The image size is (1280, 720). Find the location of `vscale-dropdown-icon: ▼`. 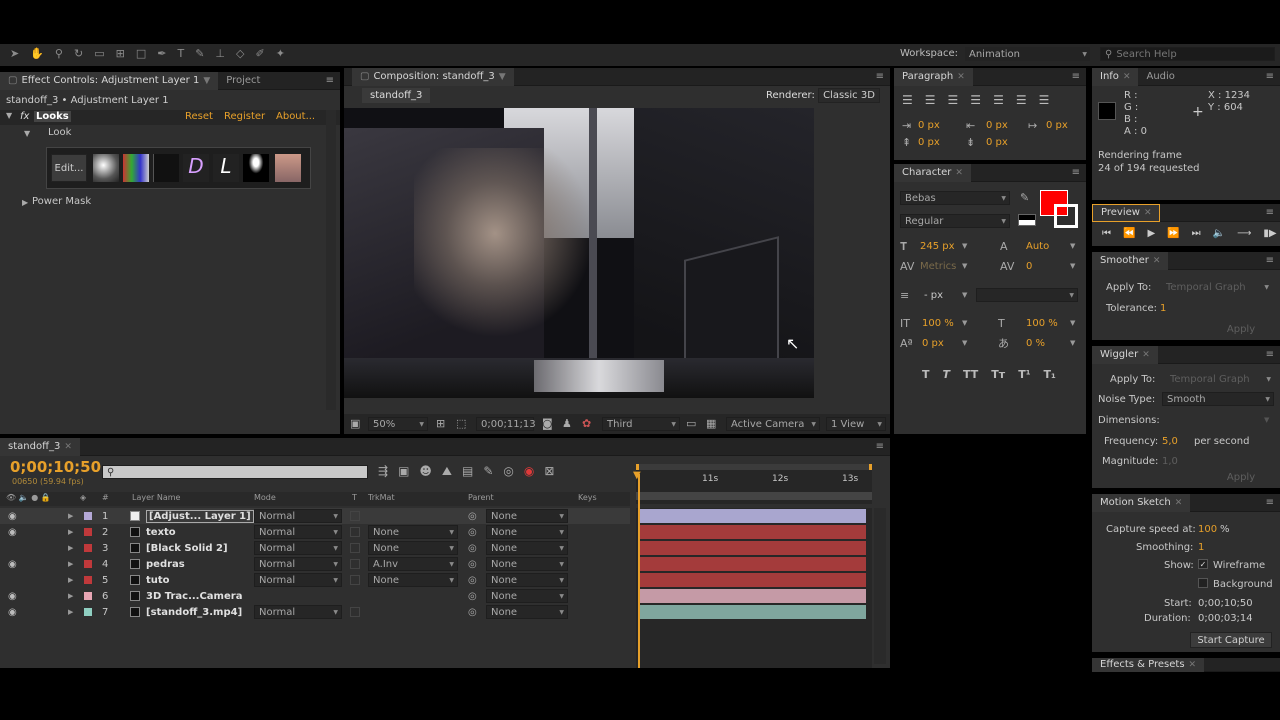

vscale-dropdown-icon: ▼ is located at coordinates (964, 323).